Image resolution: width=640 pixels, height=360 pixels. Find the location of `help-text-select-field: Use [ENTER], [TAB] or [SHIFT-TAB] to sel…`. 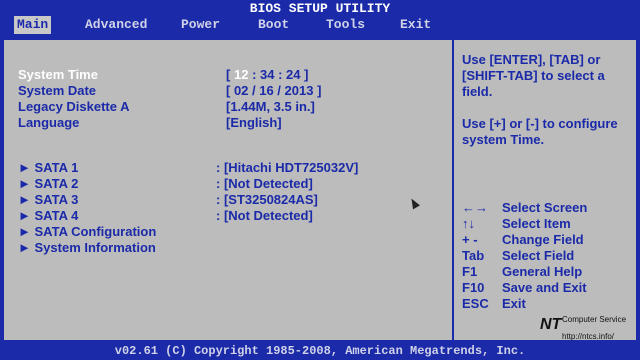

help-text-select-field: Use [ENTER], [TAB] or [SHIFT-TAB] to sel… is located at coordinates (533, 75).